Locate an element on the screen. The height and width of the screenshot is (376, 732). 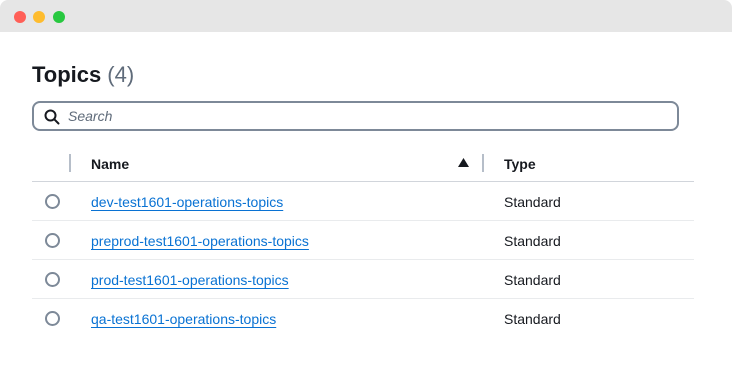
column-header-name: Name is located at coordinates (110, 164).